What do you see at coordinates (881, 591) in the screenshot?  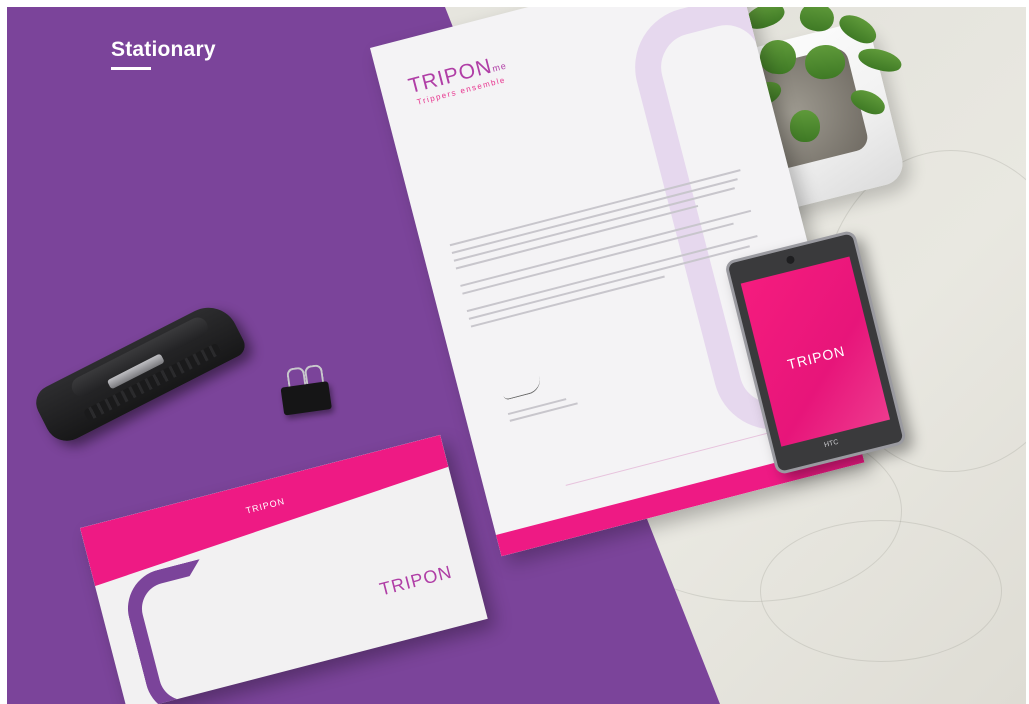 I see `marble-vein` at bounding box center [881, 591].